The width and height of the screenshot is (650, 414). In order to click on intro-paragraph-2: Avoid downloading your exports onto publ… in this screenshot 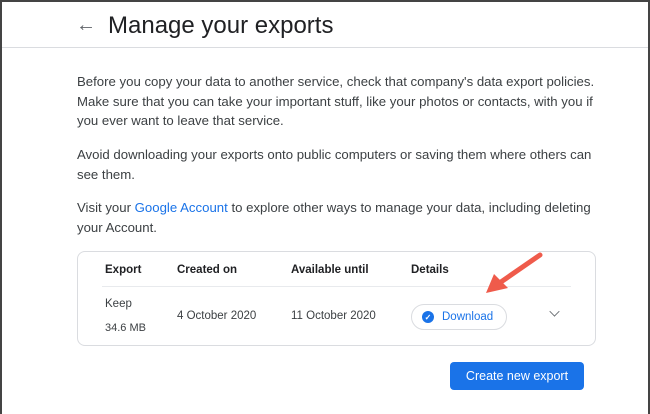, I will do `click(334, 164)`.